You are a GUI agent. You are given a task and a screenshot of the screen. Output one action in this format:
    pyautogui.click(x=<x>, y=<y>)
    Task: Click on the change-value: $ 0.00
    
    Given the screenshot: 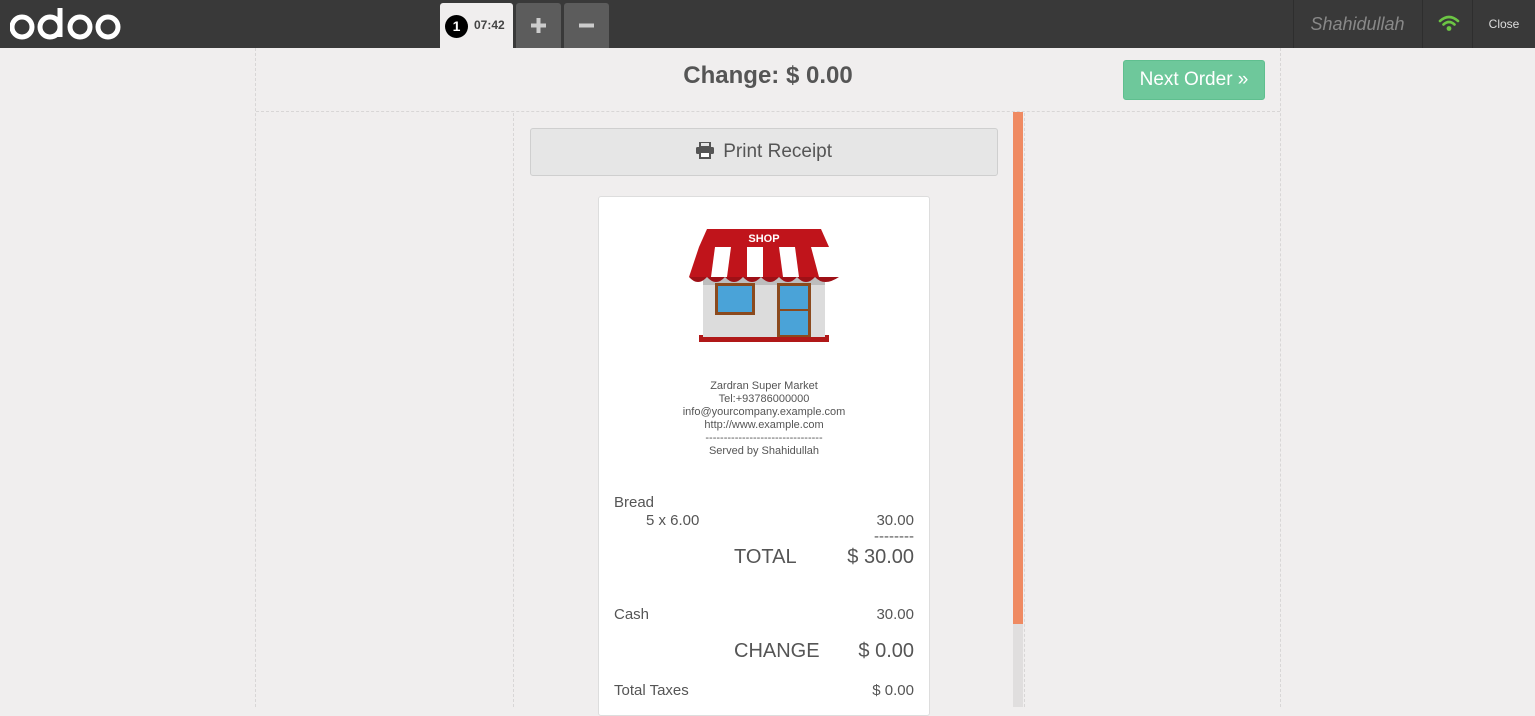 What is the action you would take?
    pyautogui.click(x=886, y=651)
    